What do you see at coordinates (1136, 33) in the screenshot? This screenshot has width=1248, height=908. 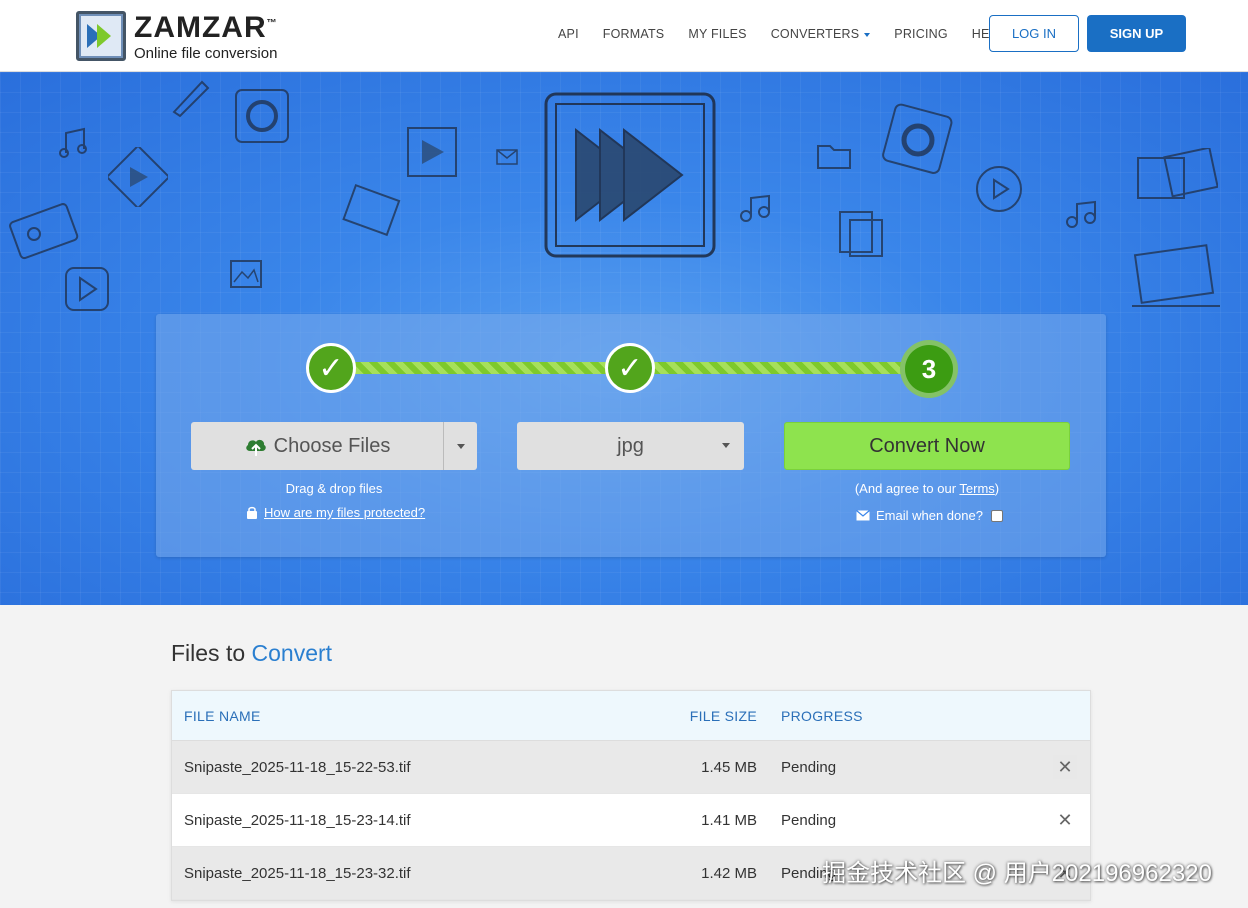 I see `signup-button: SIGN UP` at bounding box center [1136, 33].